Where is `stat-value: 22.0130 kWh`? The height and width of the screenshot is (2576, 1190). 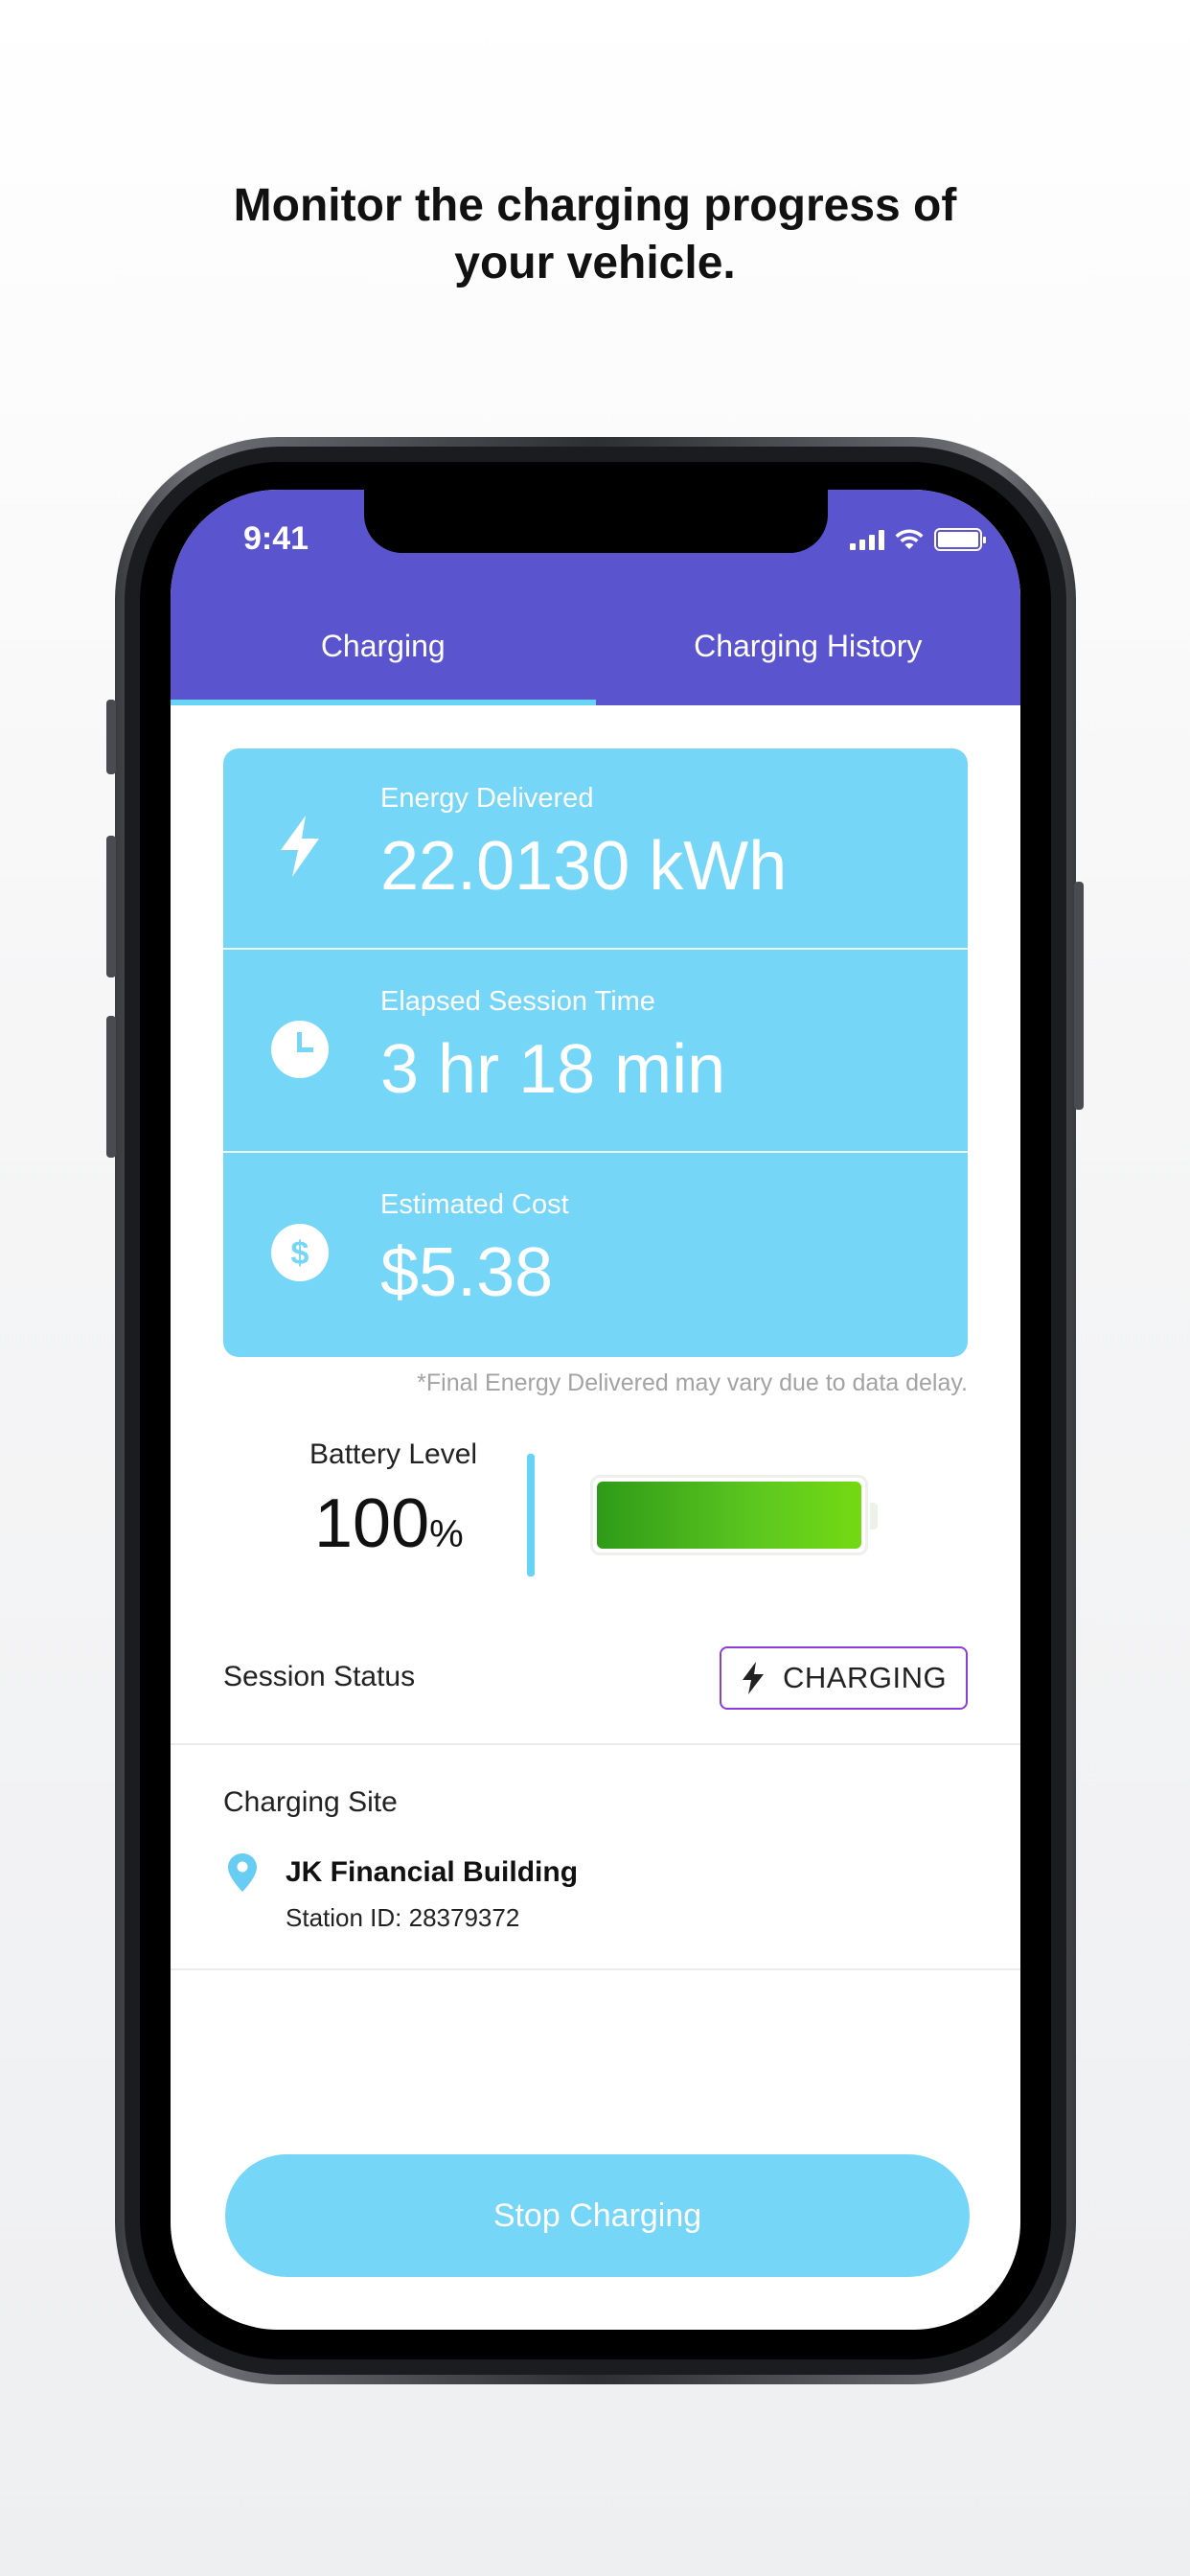 stat-value: 22.0130 kWh is located at coordinates (584, 866).